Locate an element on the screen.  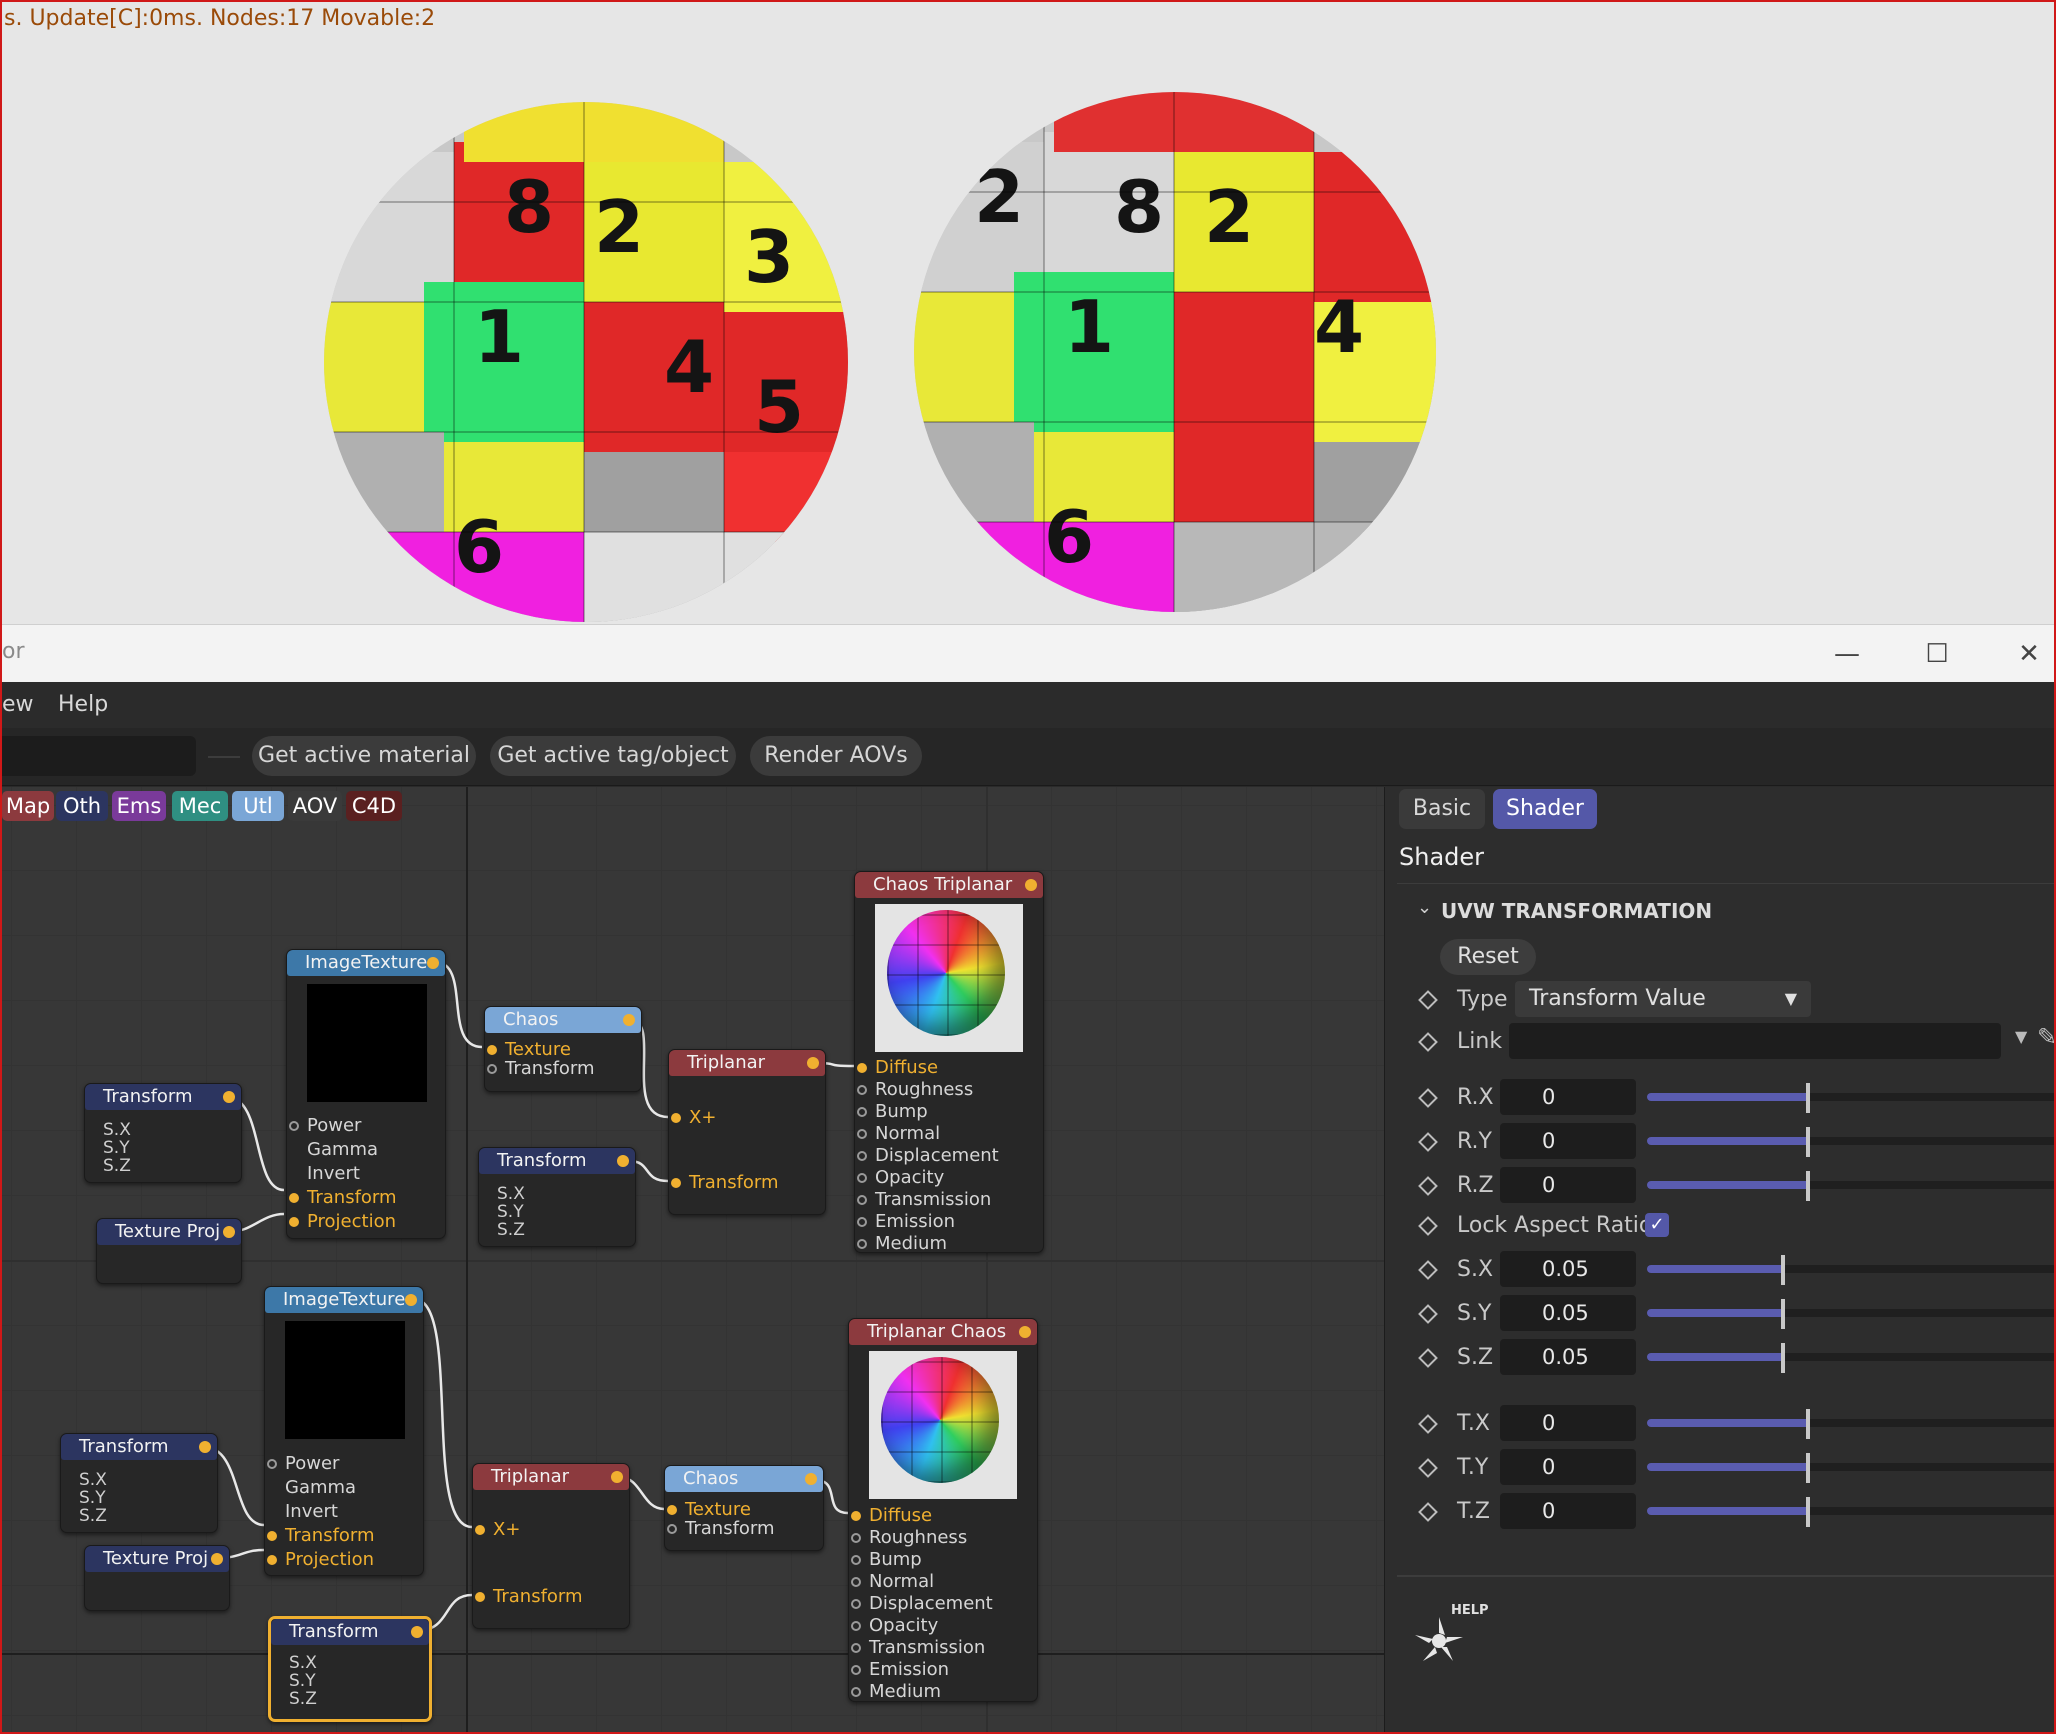
node-chaos-2: Chaos Texture Transform is located at coordinates (744, 1508).